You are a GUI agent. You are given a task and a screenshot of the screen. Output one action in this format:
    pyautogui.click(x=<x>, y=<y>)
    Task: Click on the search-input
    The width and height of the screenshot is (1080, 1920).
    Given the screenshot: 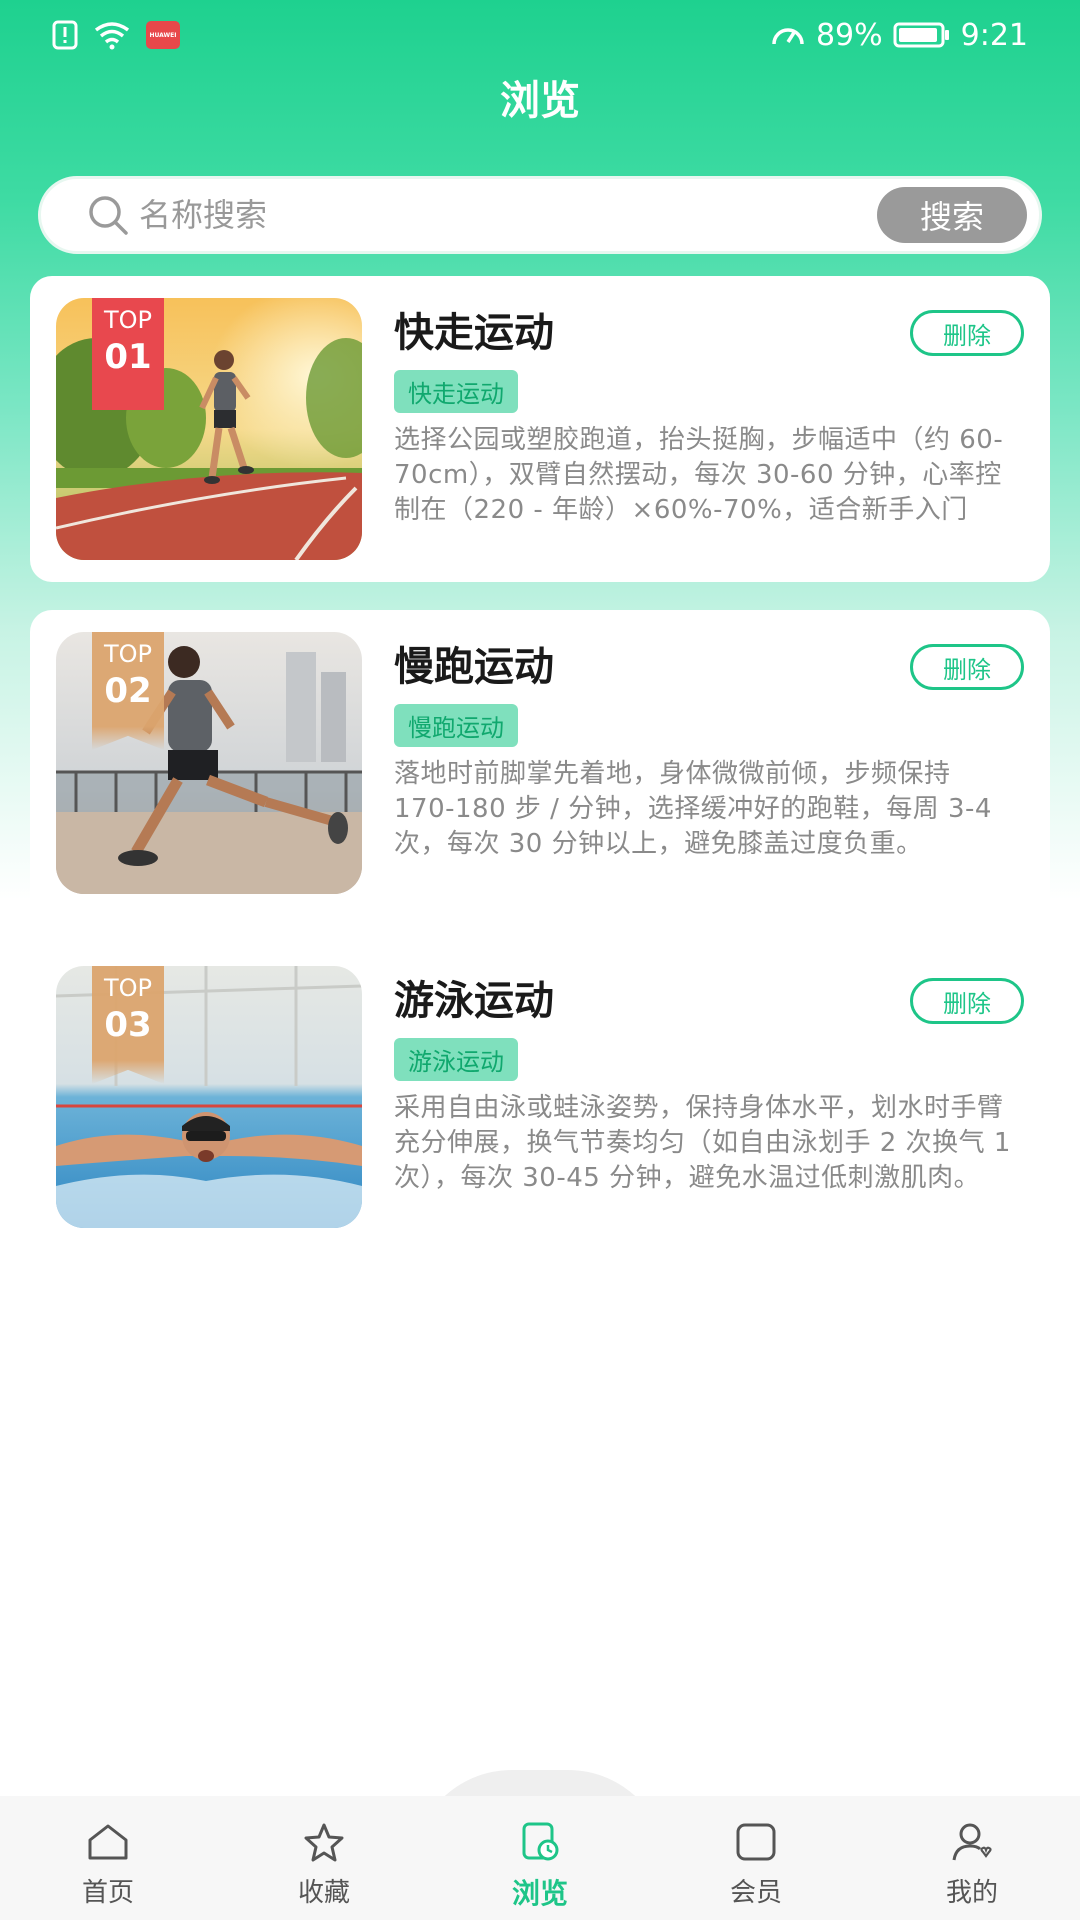 What is the action you would take?
    pyautogui.click(x=508, y=215)
    